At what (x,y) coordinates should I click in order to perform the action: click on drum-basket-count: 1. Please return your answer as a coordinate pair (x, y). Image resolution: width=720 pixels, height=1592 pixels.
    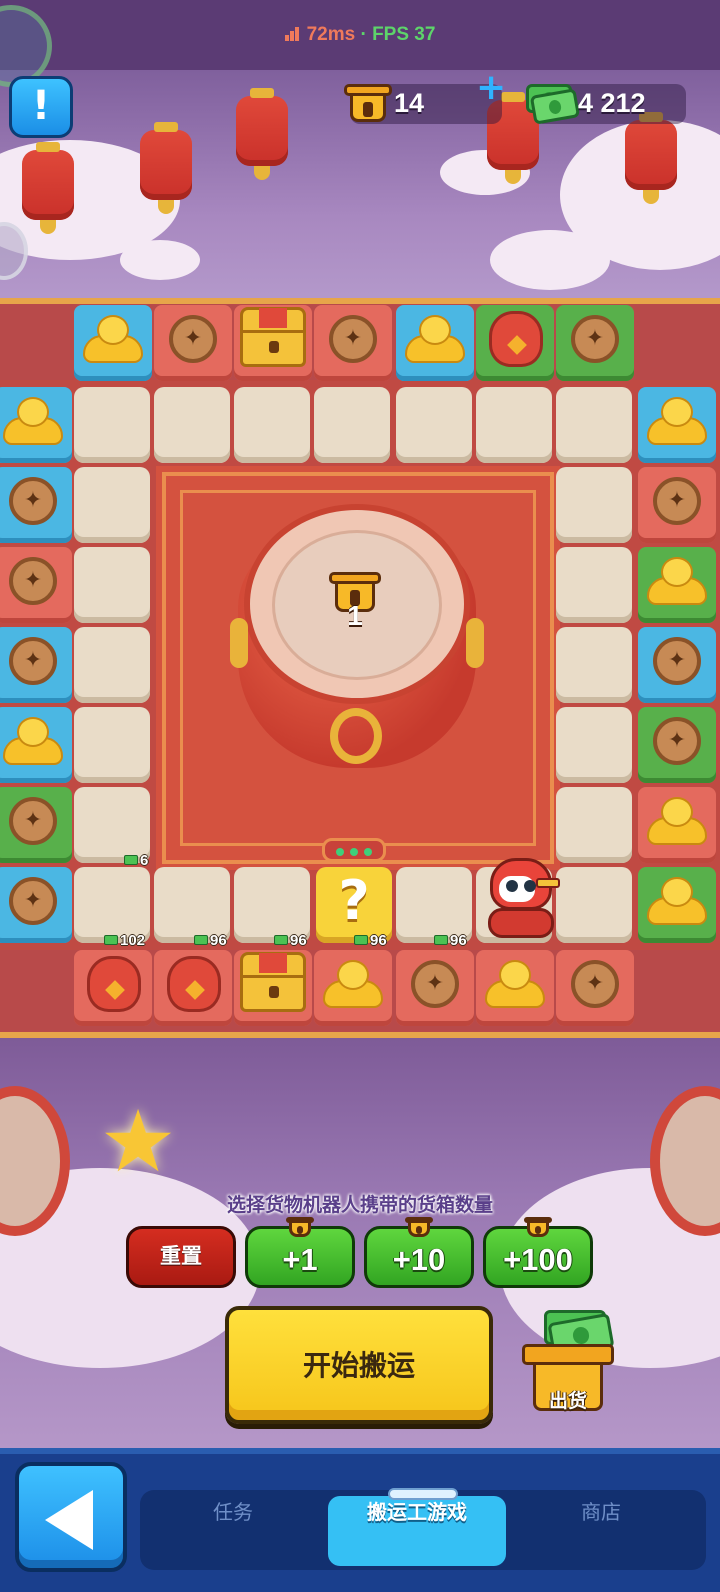
    Looking at the image, I should click on (355, 615).